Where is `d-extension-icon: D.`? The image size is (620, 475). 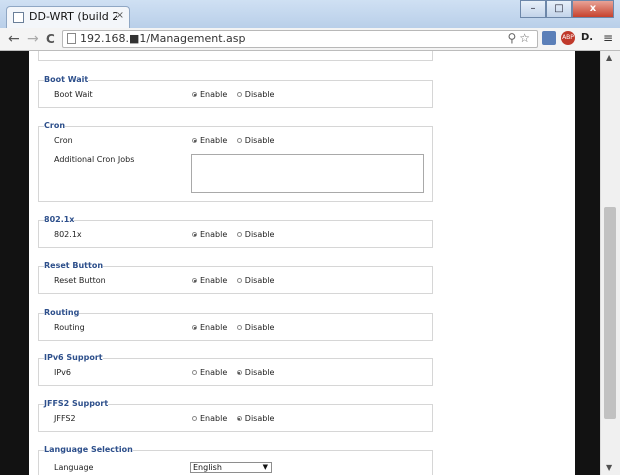
d-extension-icon: D. is located at coordinates (587, 38).